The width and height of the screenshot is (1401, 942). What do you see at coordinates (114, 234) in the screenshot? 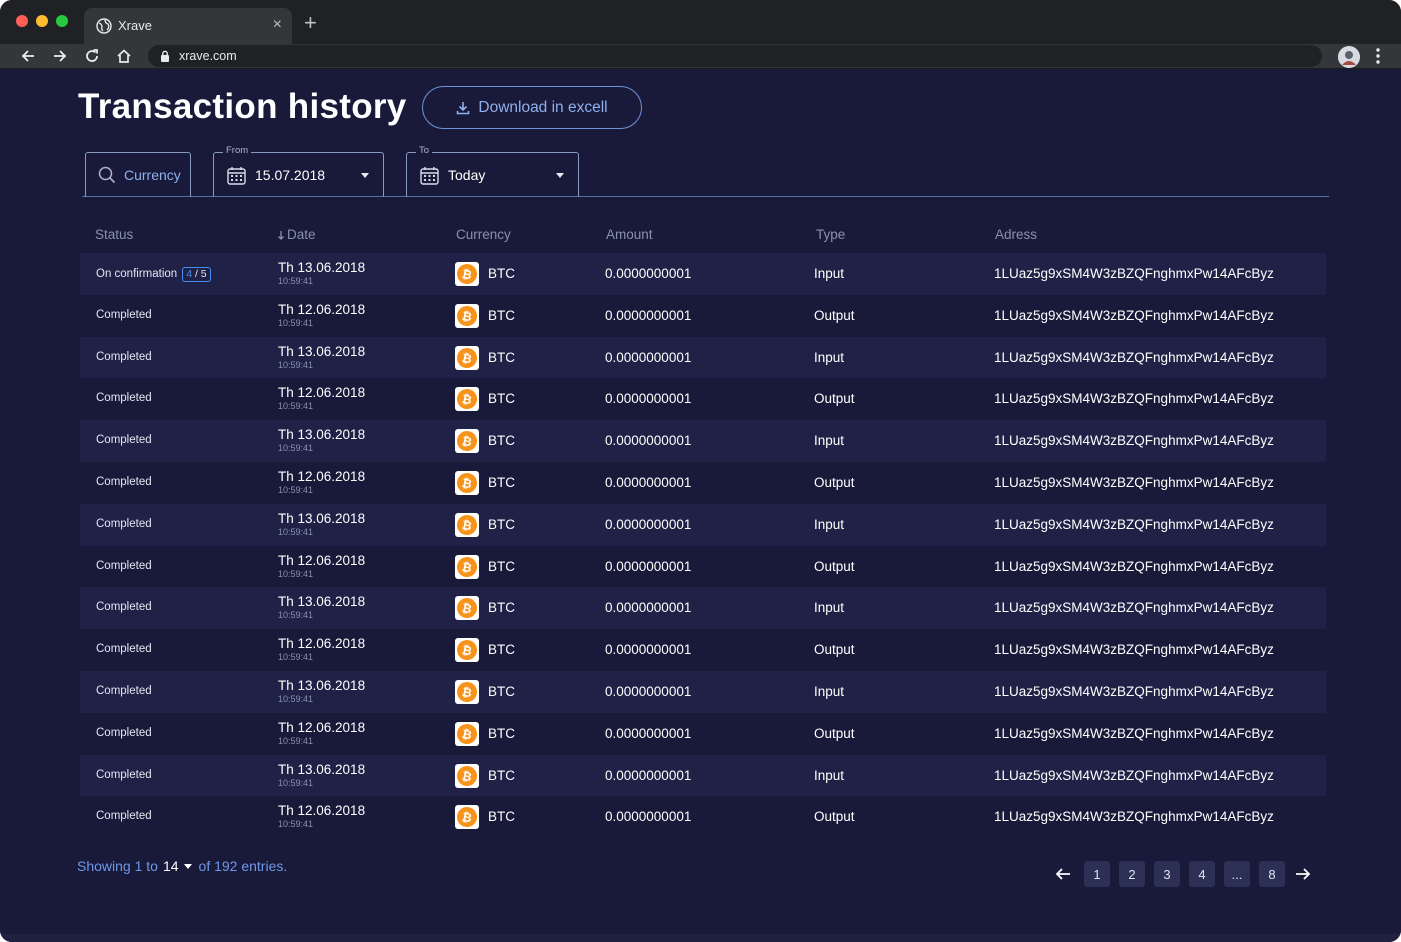
I see `header-status: Status` at bounding box center [114, 234].